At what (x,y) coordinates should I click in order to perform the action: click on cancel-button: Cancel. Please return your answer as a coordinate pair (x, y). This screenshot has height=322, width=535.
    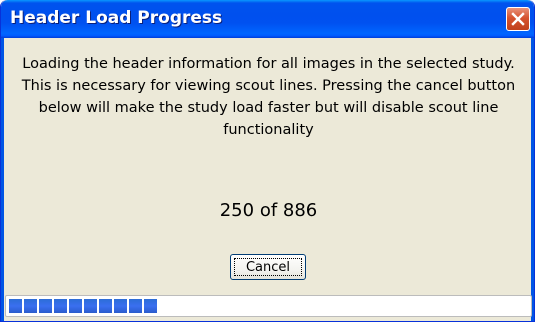
    Looking at the image, I should click on (268, 267).